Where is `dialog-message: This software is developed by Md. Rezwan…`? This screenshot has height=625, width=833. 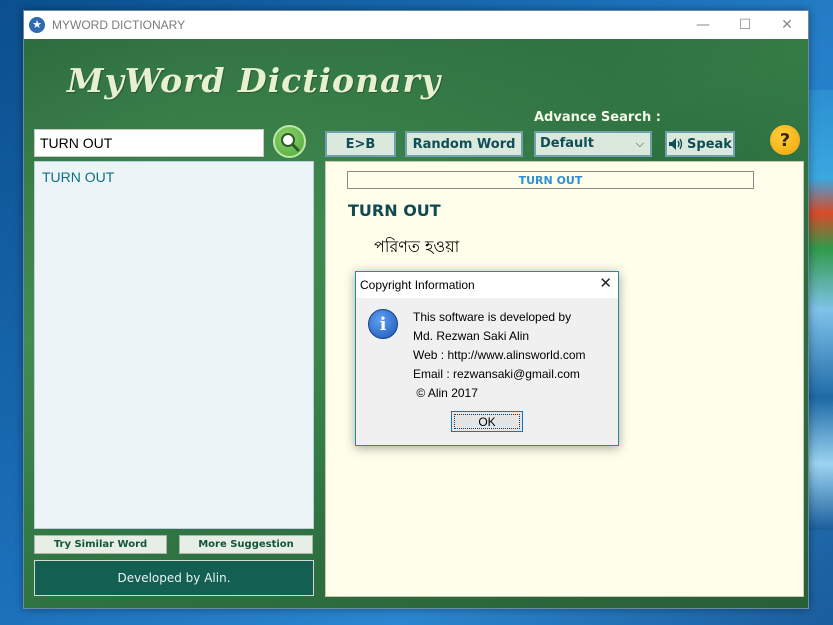
dialog-message: This software is developed by Md. Rezwan… is located at coordinates (499, 355).